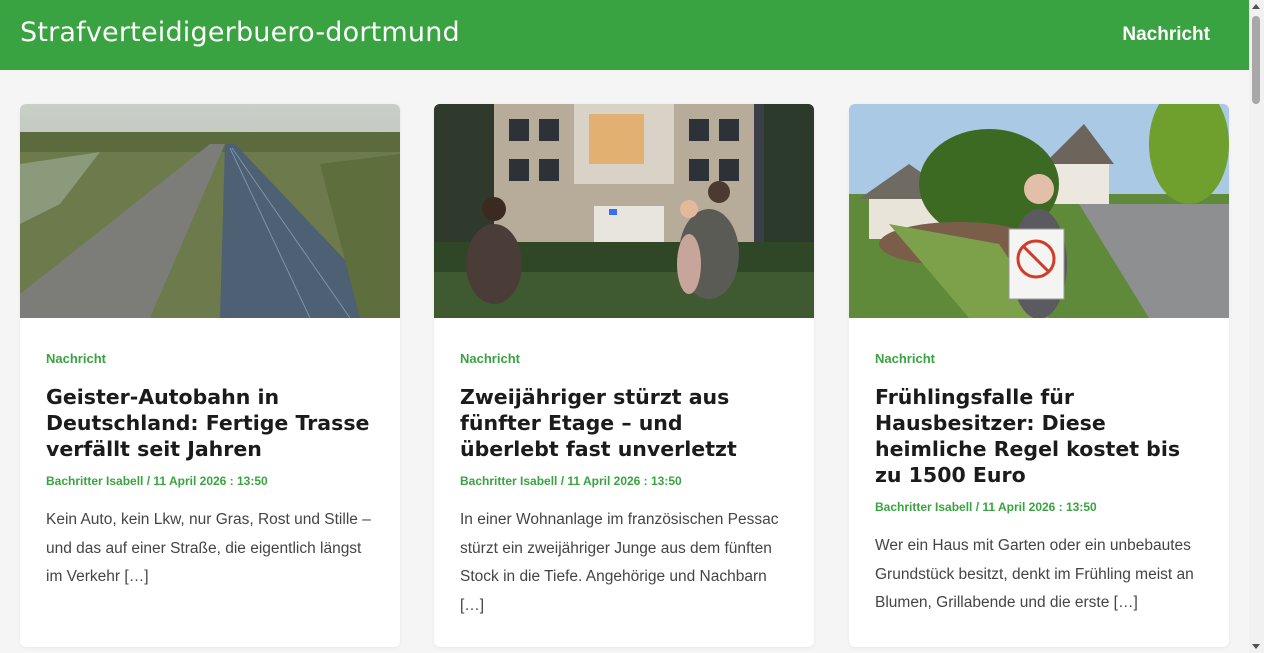  Describe the element at coordinates (624, 211) in the screenshot. I see `article-image-apartment` at that location.